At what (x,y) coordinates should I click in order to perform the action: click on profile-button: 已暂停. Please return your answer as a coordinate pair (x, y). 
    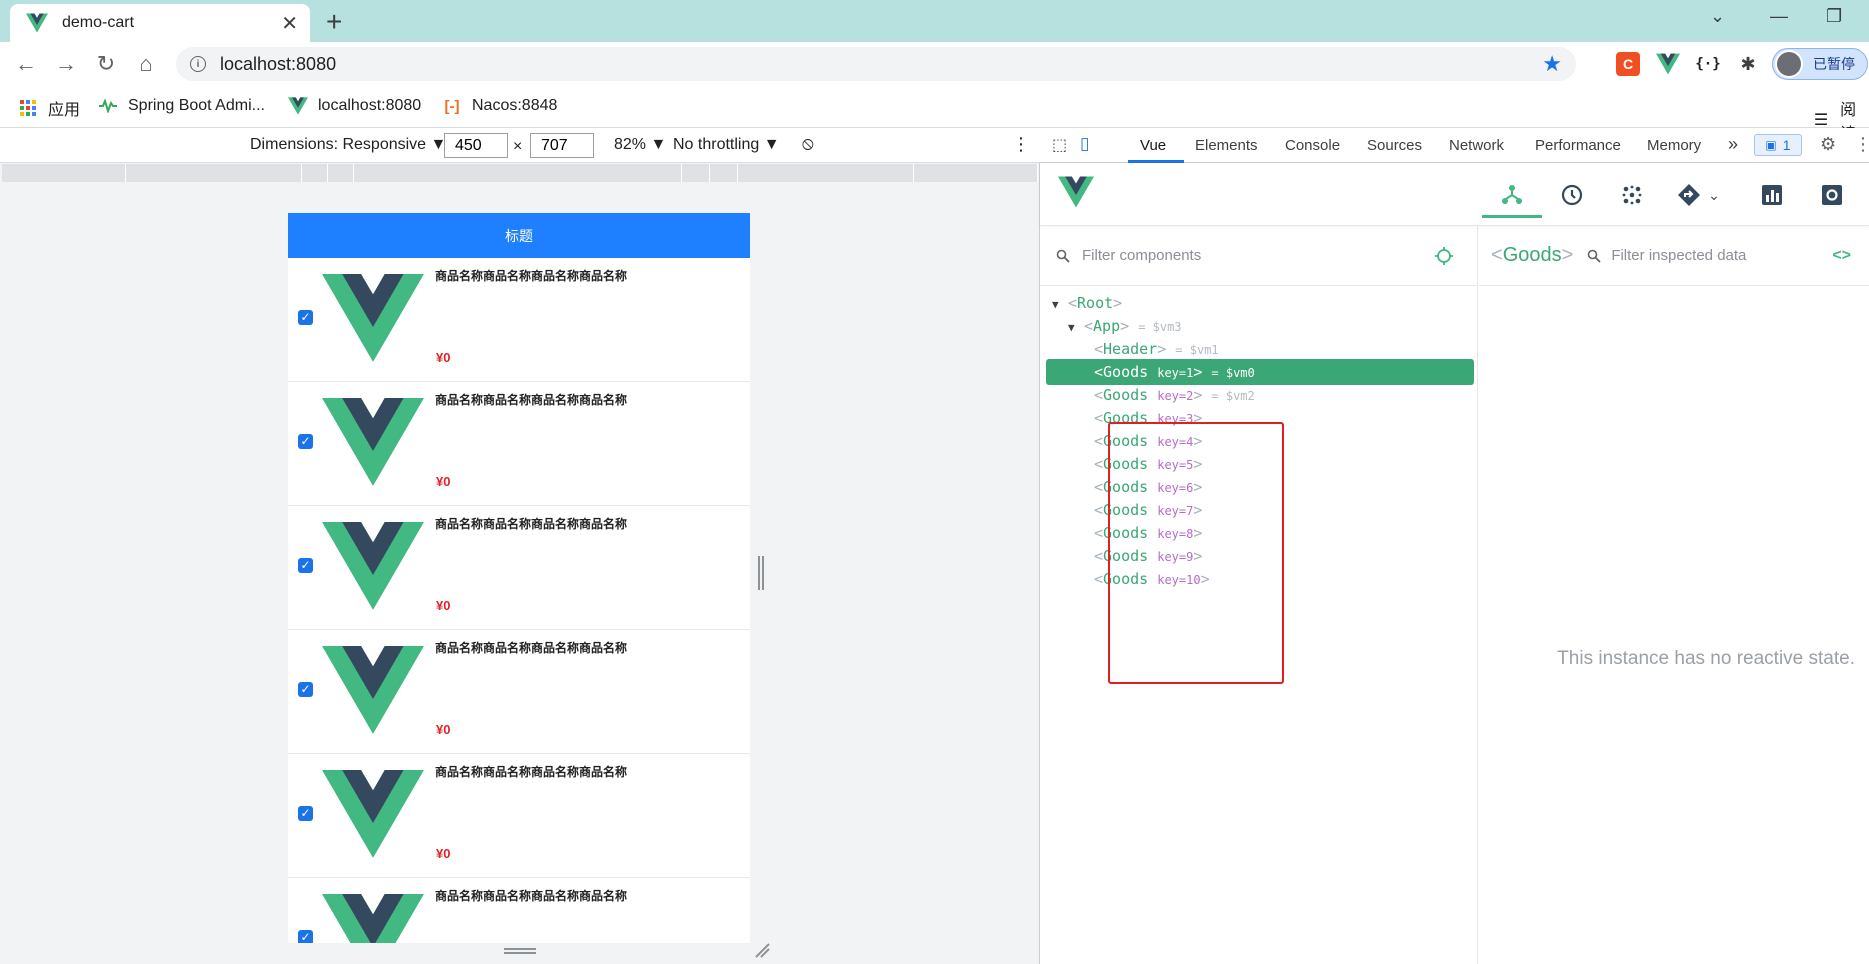
    Looking at the image, I should click on (1820, 64).